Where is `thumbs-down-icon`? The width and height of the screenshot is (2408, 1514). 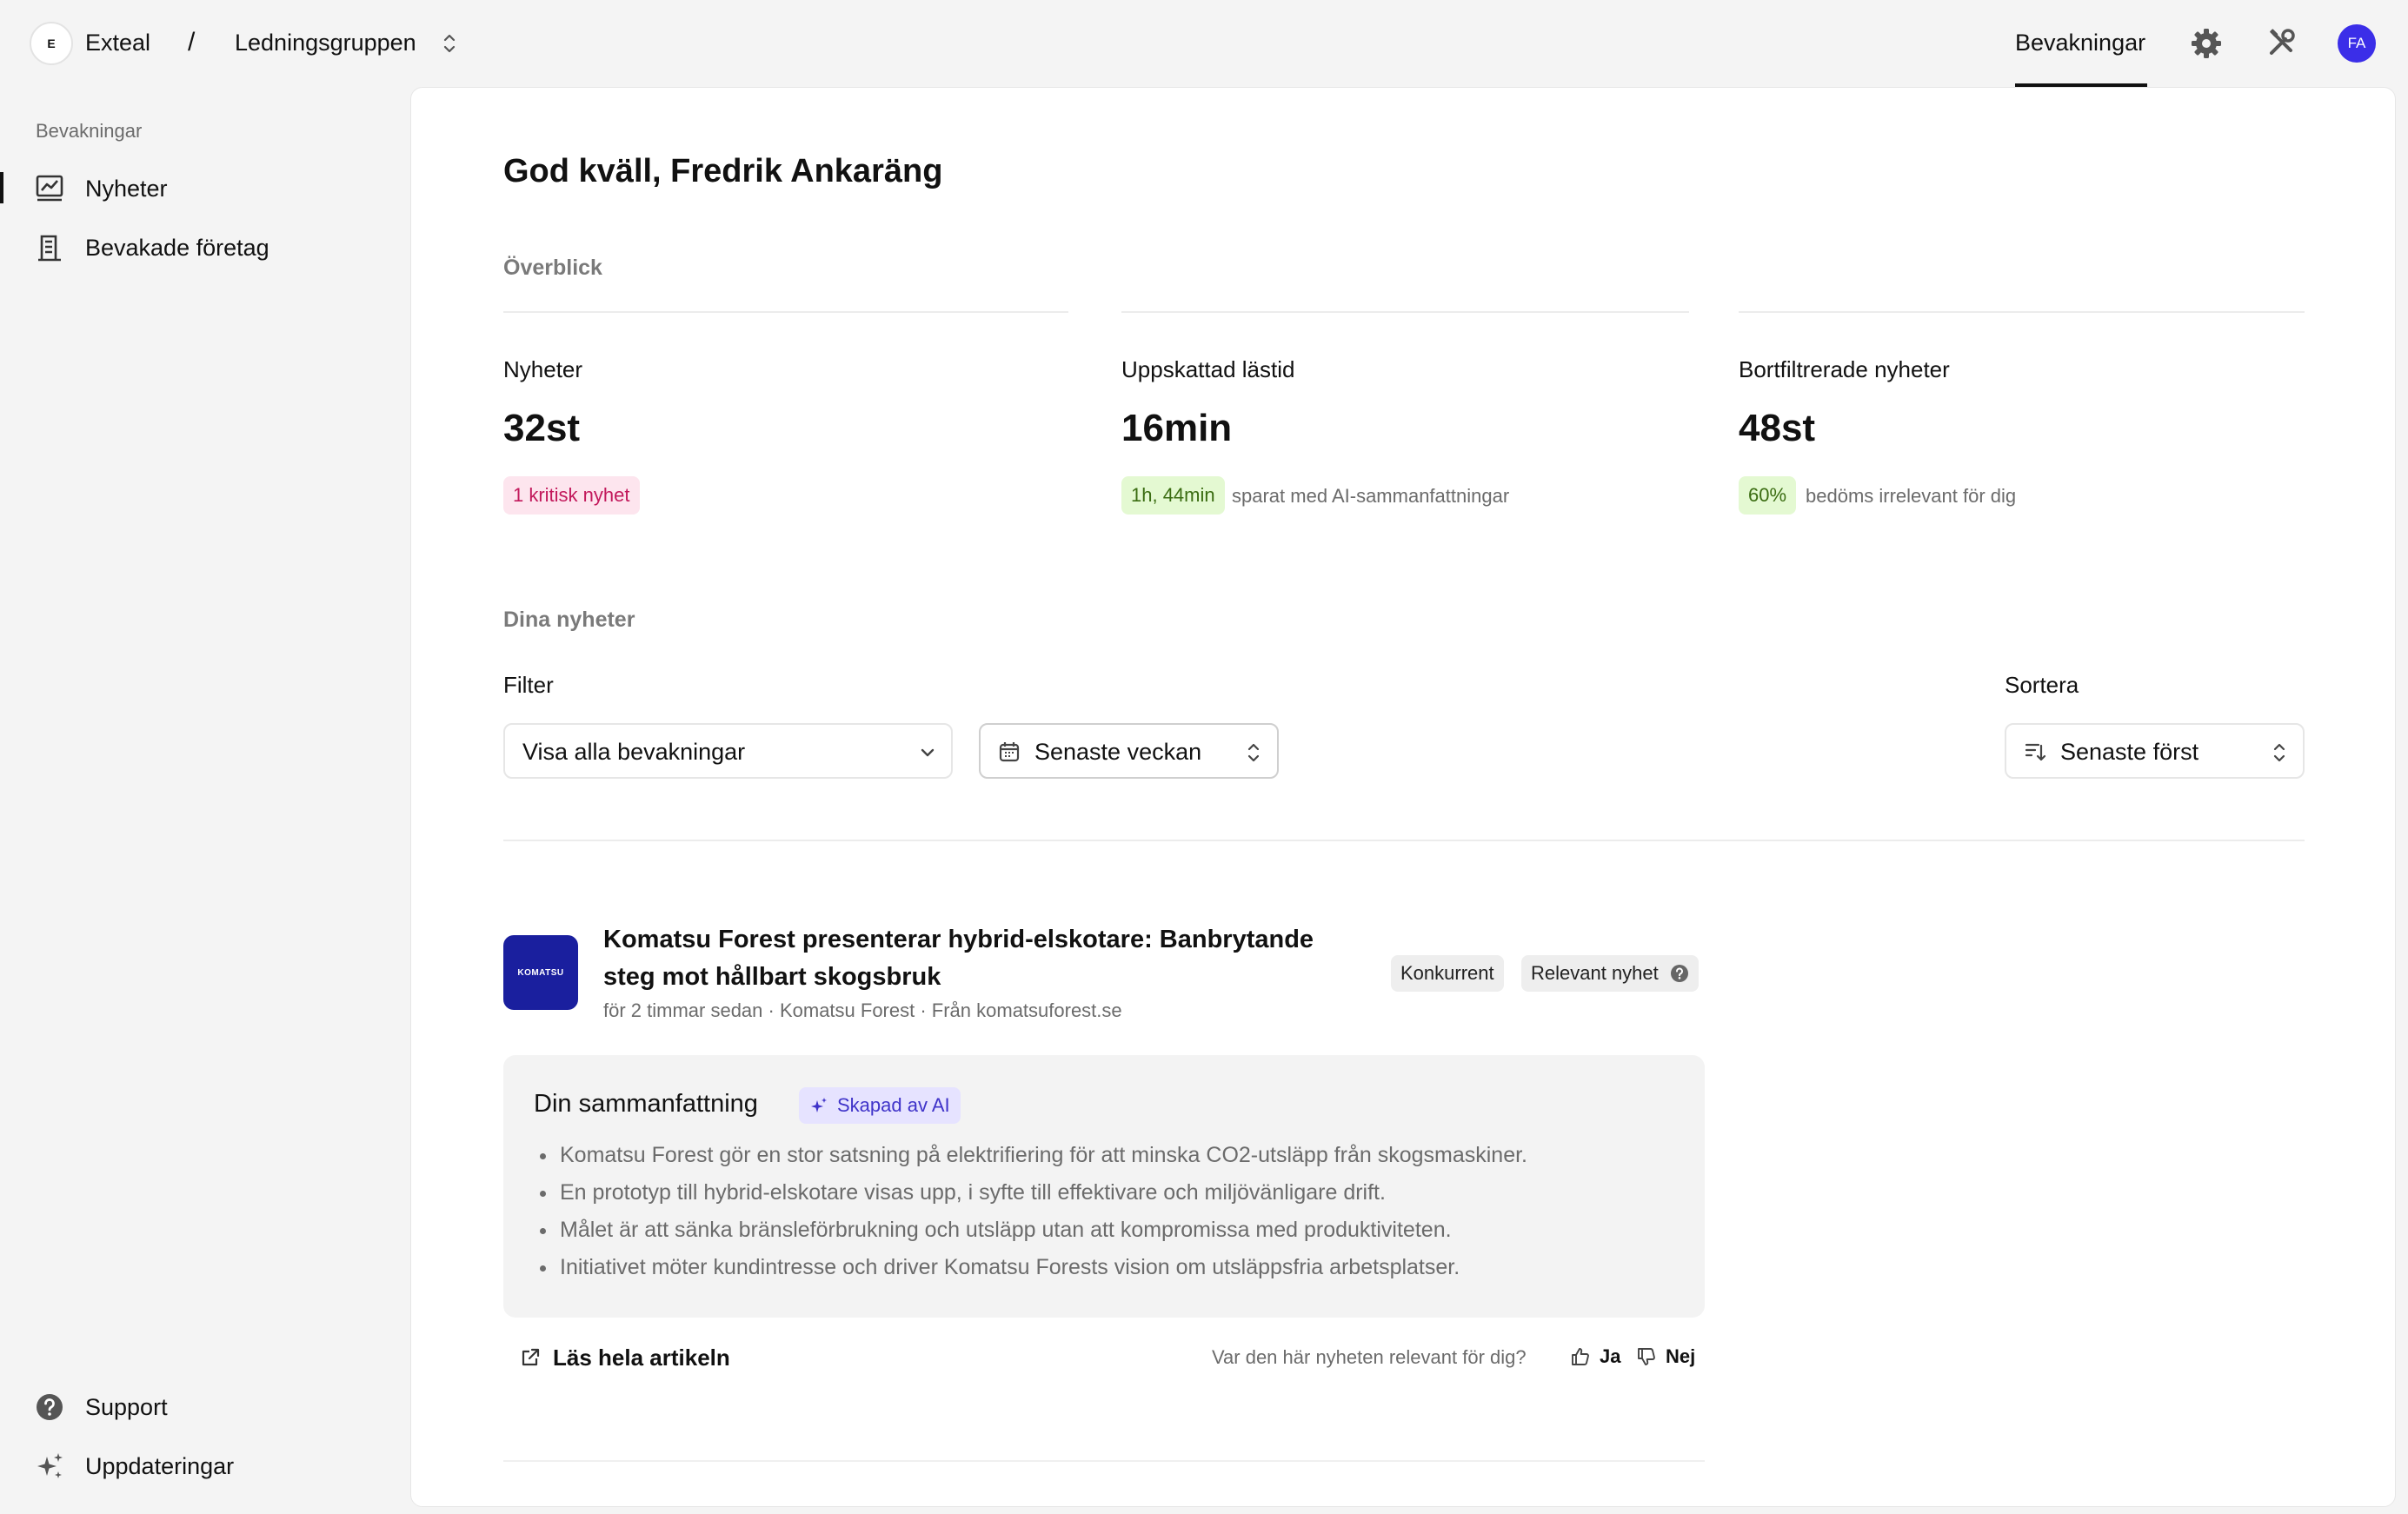
thumbs-down-icon is located at coordinates (1646, 1356).